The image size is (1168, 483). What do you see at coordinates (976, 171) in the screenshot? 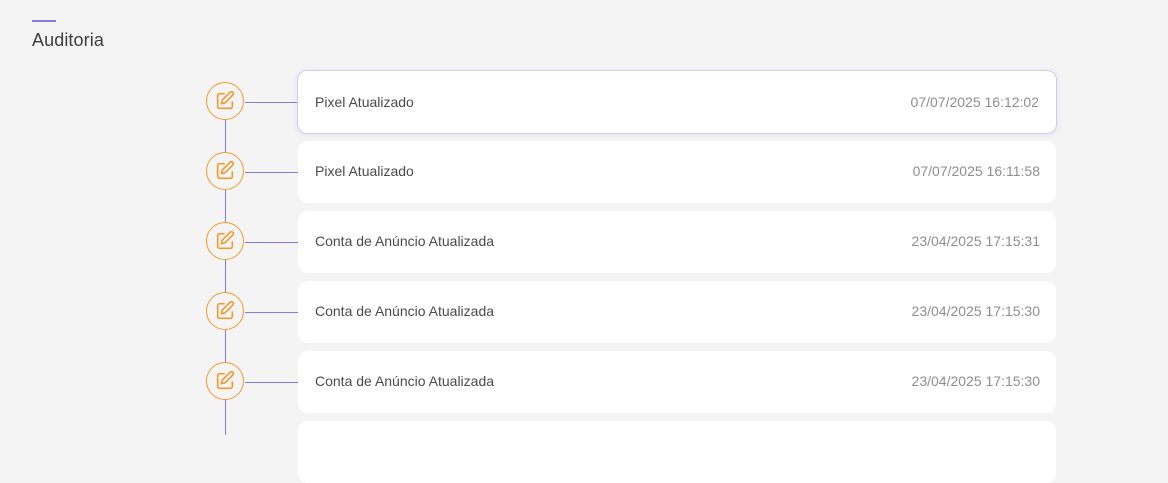
I see `audit-entry-timestamp: 07/07/2025 16:11:58` at bounding box center [976, 171].